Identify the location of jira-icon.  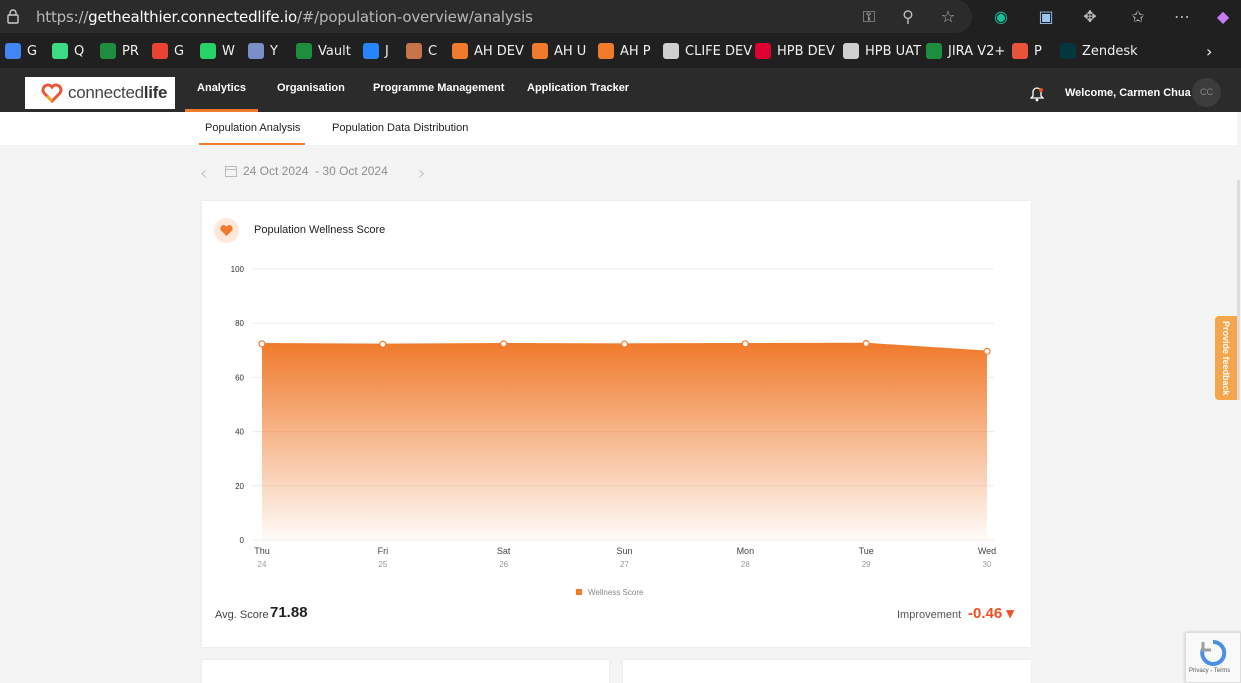
(371, 51).